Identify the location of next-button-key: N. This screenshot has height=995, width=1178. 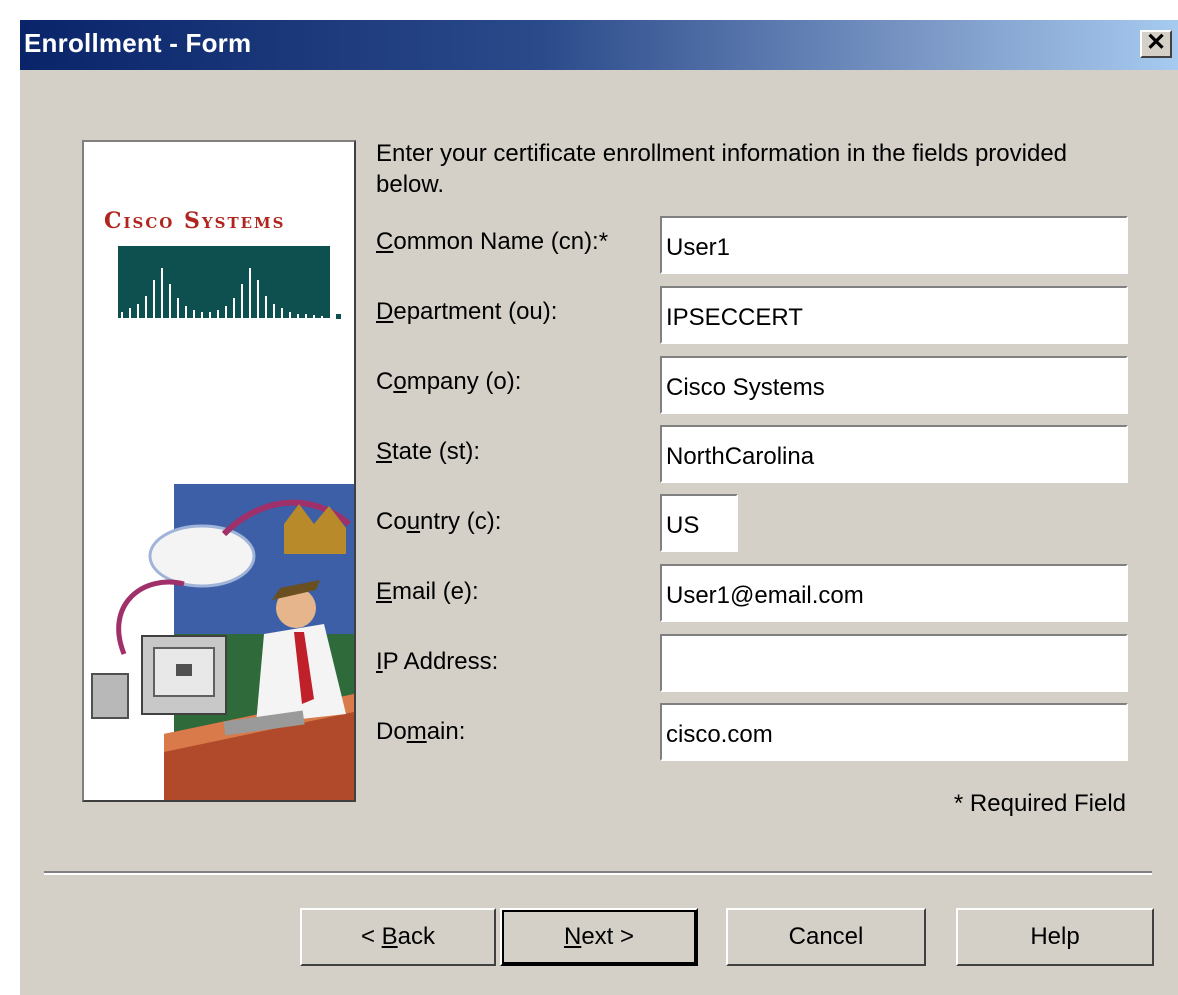
(572, 936).